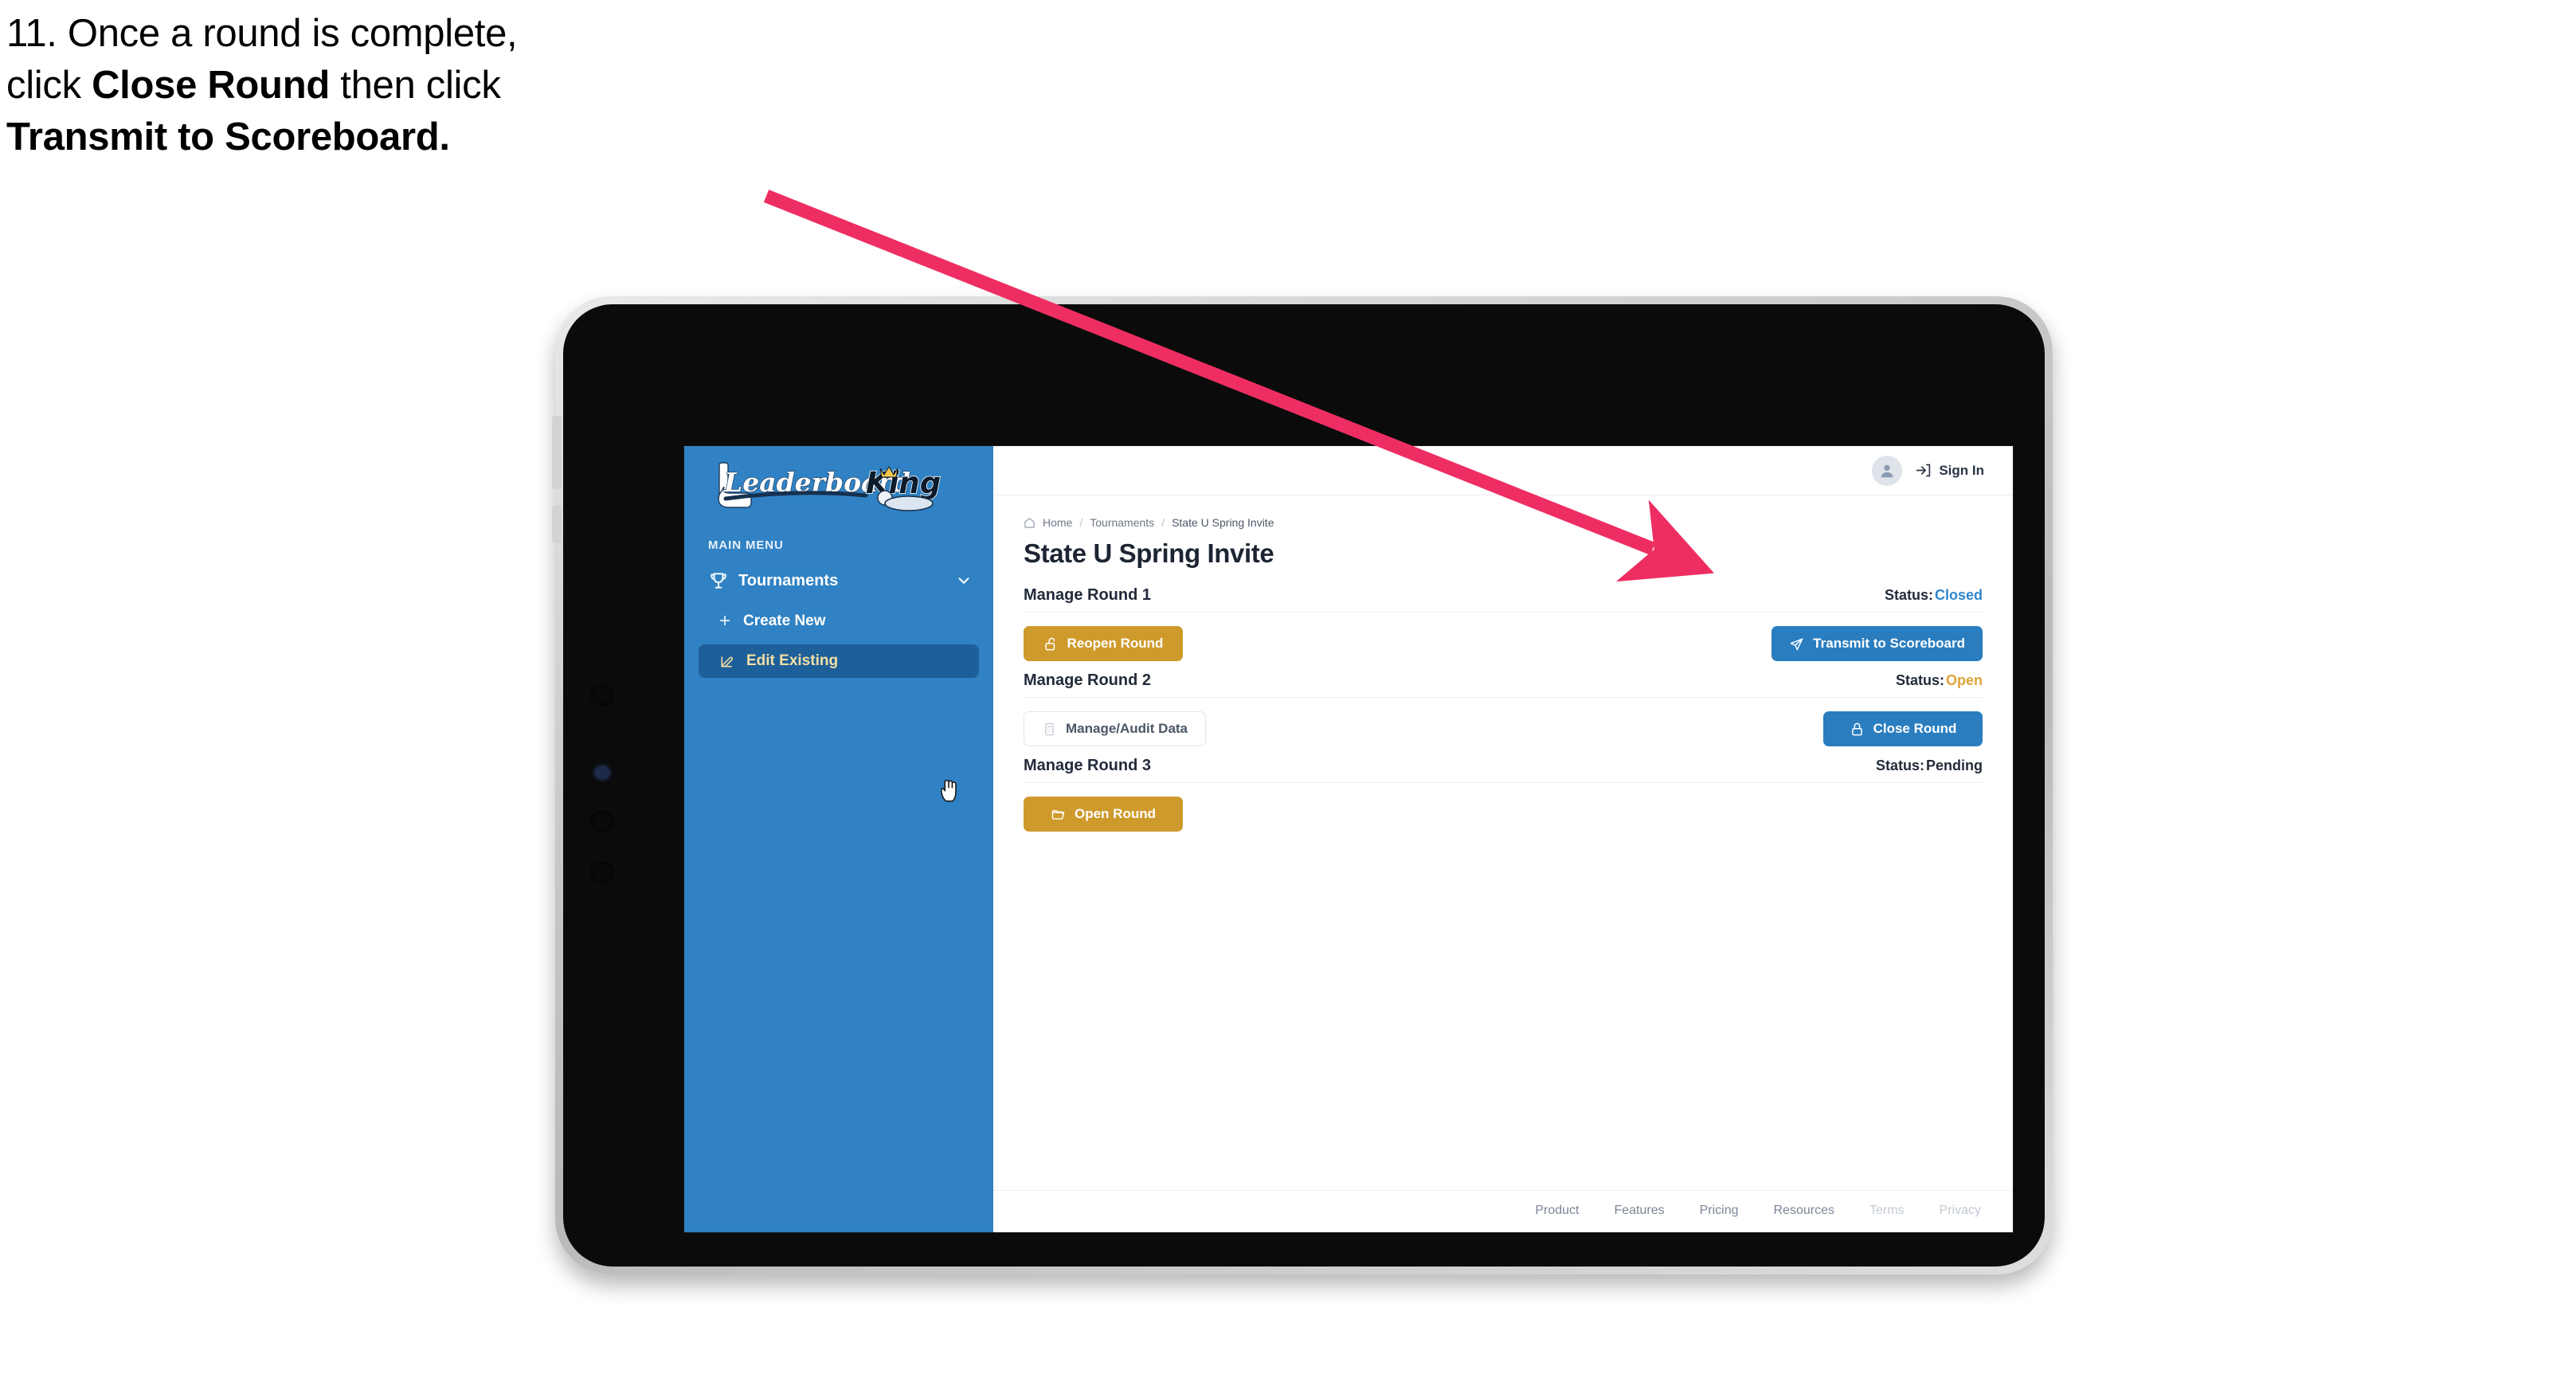 This screenshot has width=2576, height=1386. I want to click on avatar, so click(1887, 470).